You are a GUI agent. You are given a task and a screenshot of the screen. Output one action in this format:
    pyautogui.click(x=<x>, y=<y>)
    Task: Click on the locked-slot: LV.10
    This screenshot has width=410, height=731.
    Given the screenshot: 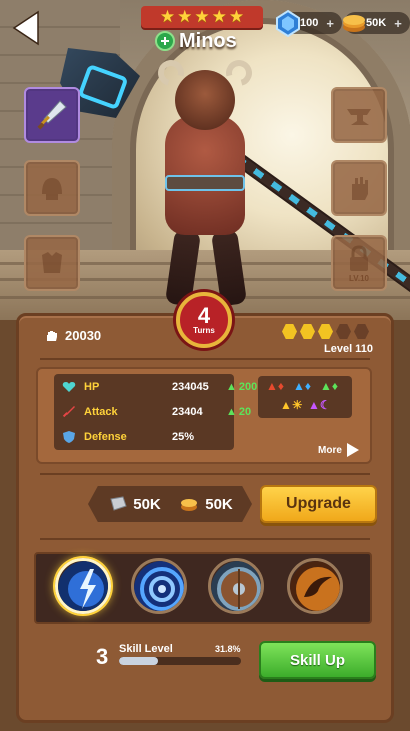 What is the action you would take?
    pyautogui.click(x=359, y=263)
    